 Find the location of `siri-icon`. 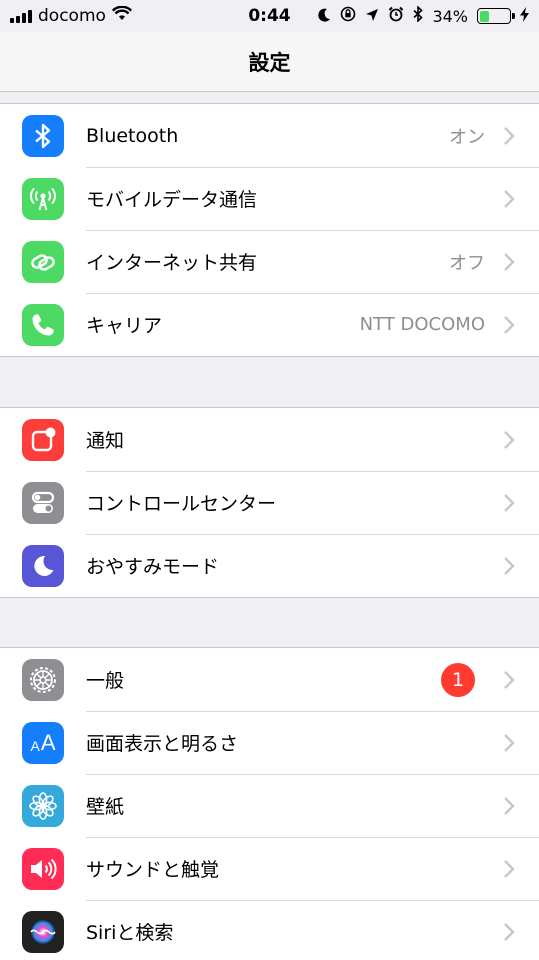

siri-icon is located at coordinates (43, 931).